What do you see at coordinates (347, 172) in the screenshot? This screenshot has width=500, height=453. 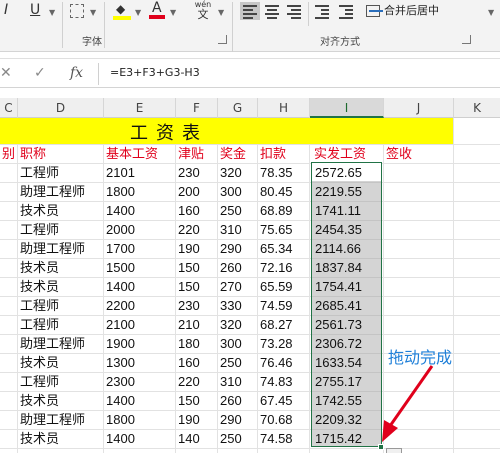 I see `net-pay-cell: 2572.65` at bounding box center [347, 172].